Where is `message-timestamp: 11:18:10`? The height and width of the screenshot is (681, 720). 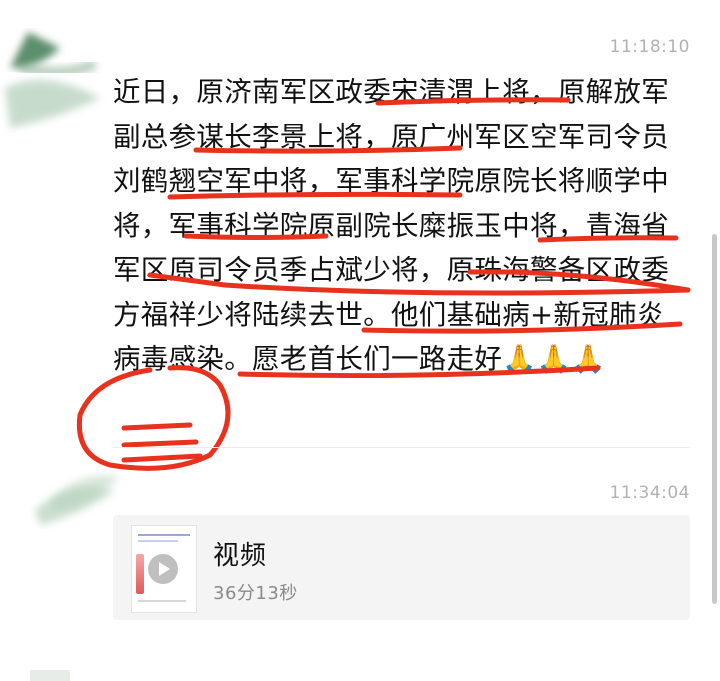
message-timestamp: 11:18:10 is located at coordinates (649, 47).